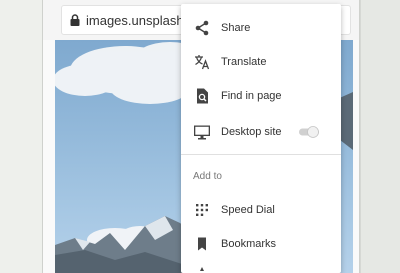 The width and height of the screenshot is (400, 273). Describe the element at coordinates (261, 28) in the screenshot. I see `menu-item-share: Share` at that location.